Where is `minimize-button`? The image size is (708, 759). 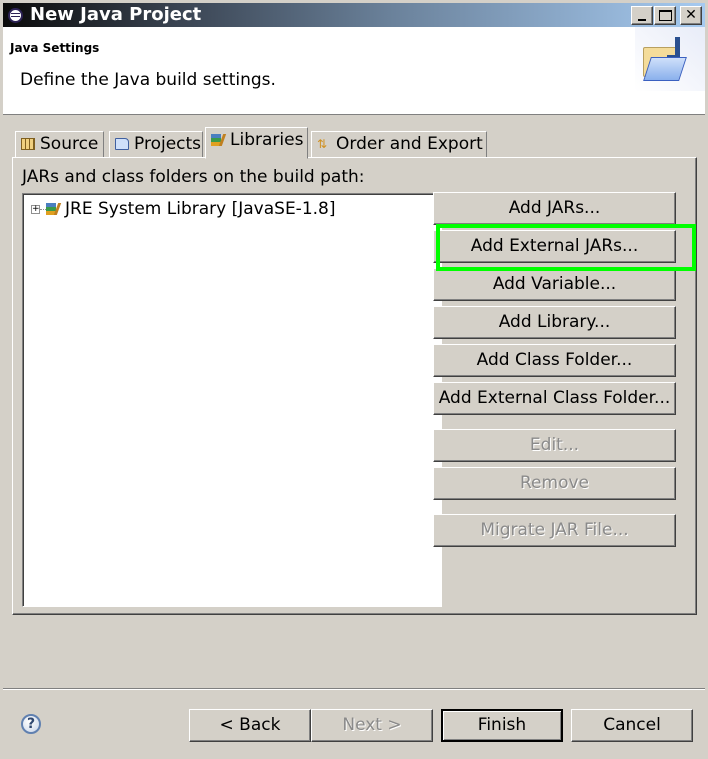 minimize-button is located at coordinates (642, 15).